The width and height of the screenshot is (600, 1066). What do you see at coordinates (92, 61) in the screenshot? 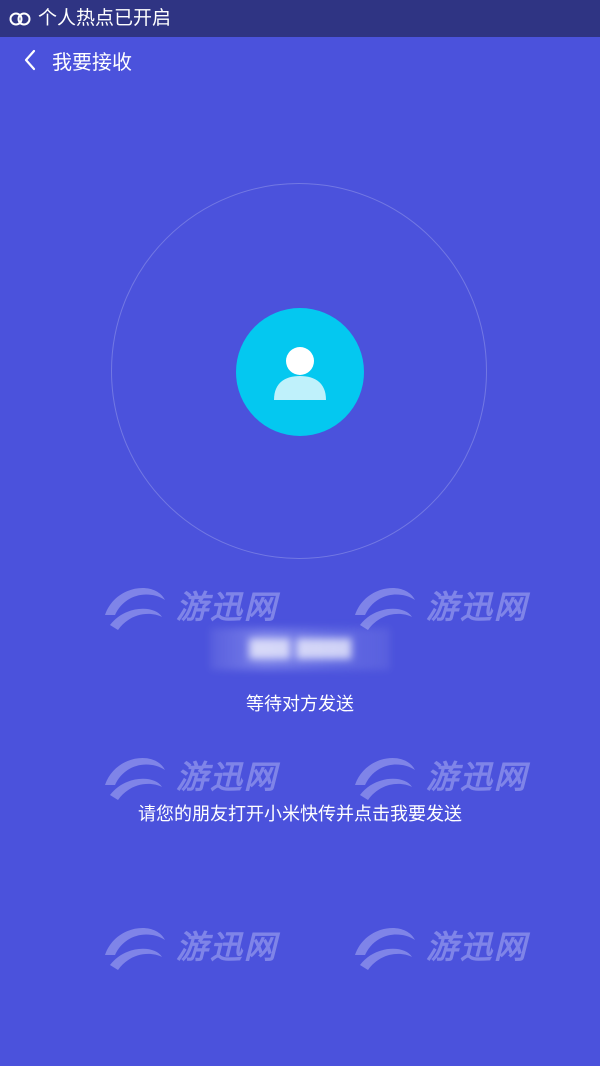
I see `page-title: 我要接收` at bounding box center [92, 61].